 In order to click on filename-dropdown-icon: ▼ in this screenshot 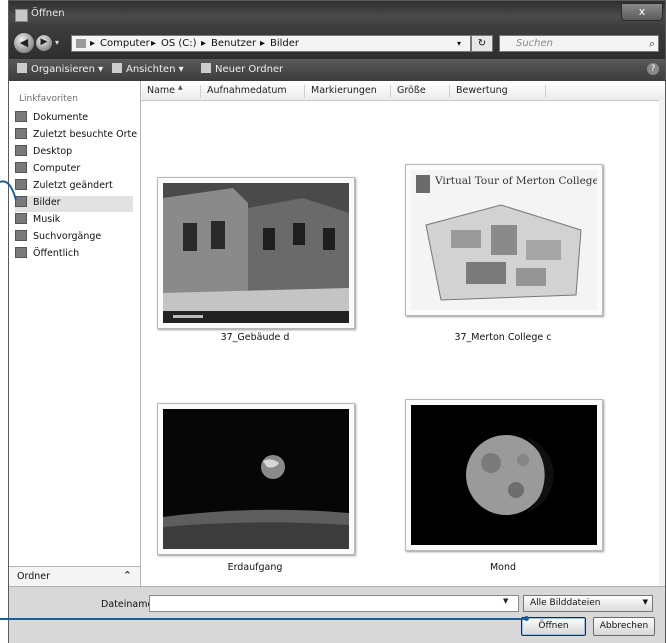, I will do `click(505, 601)`.